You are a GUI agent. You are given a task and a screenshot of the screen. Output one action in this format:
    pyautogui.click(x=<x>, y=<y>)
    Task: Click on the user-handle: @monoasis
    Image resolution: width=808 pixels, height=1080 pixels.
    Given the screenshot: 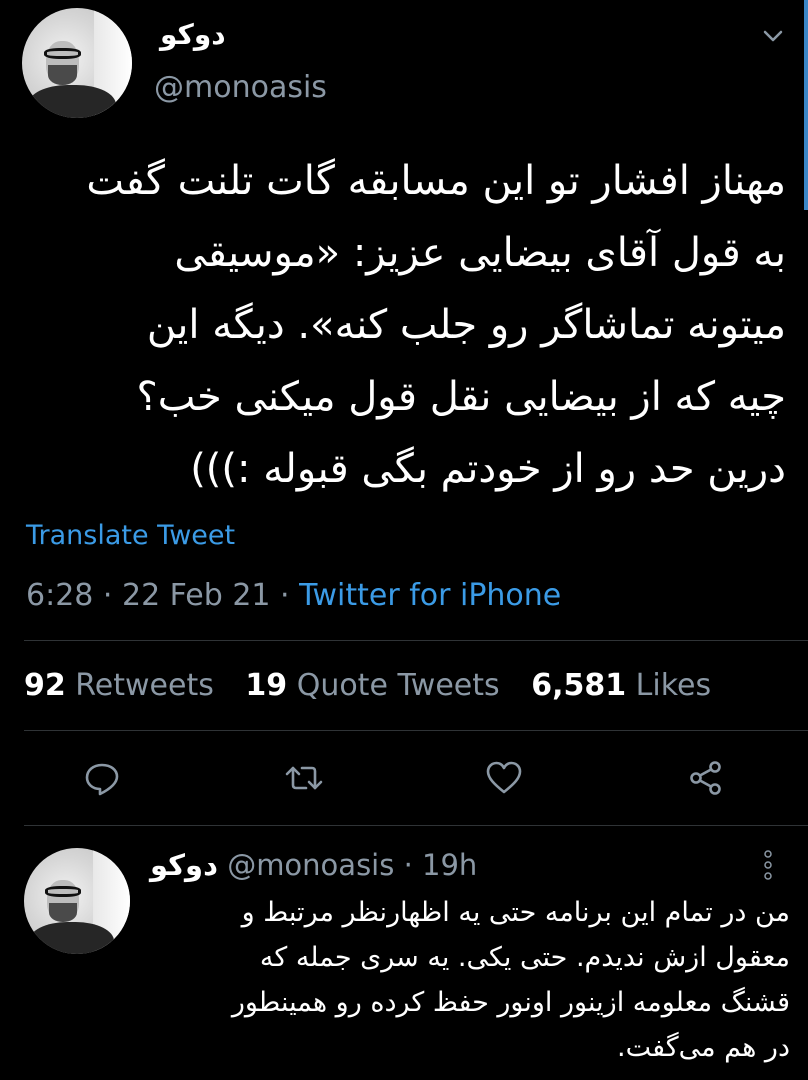 What is the action you would take?
    pyautogui.click(x=240, y=87)
    